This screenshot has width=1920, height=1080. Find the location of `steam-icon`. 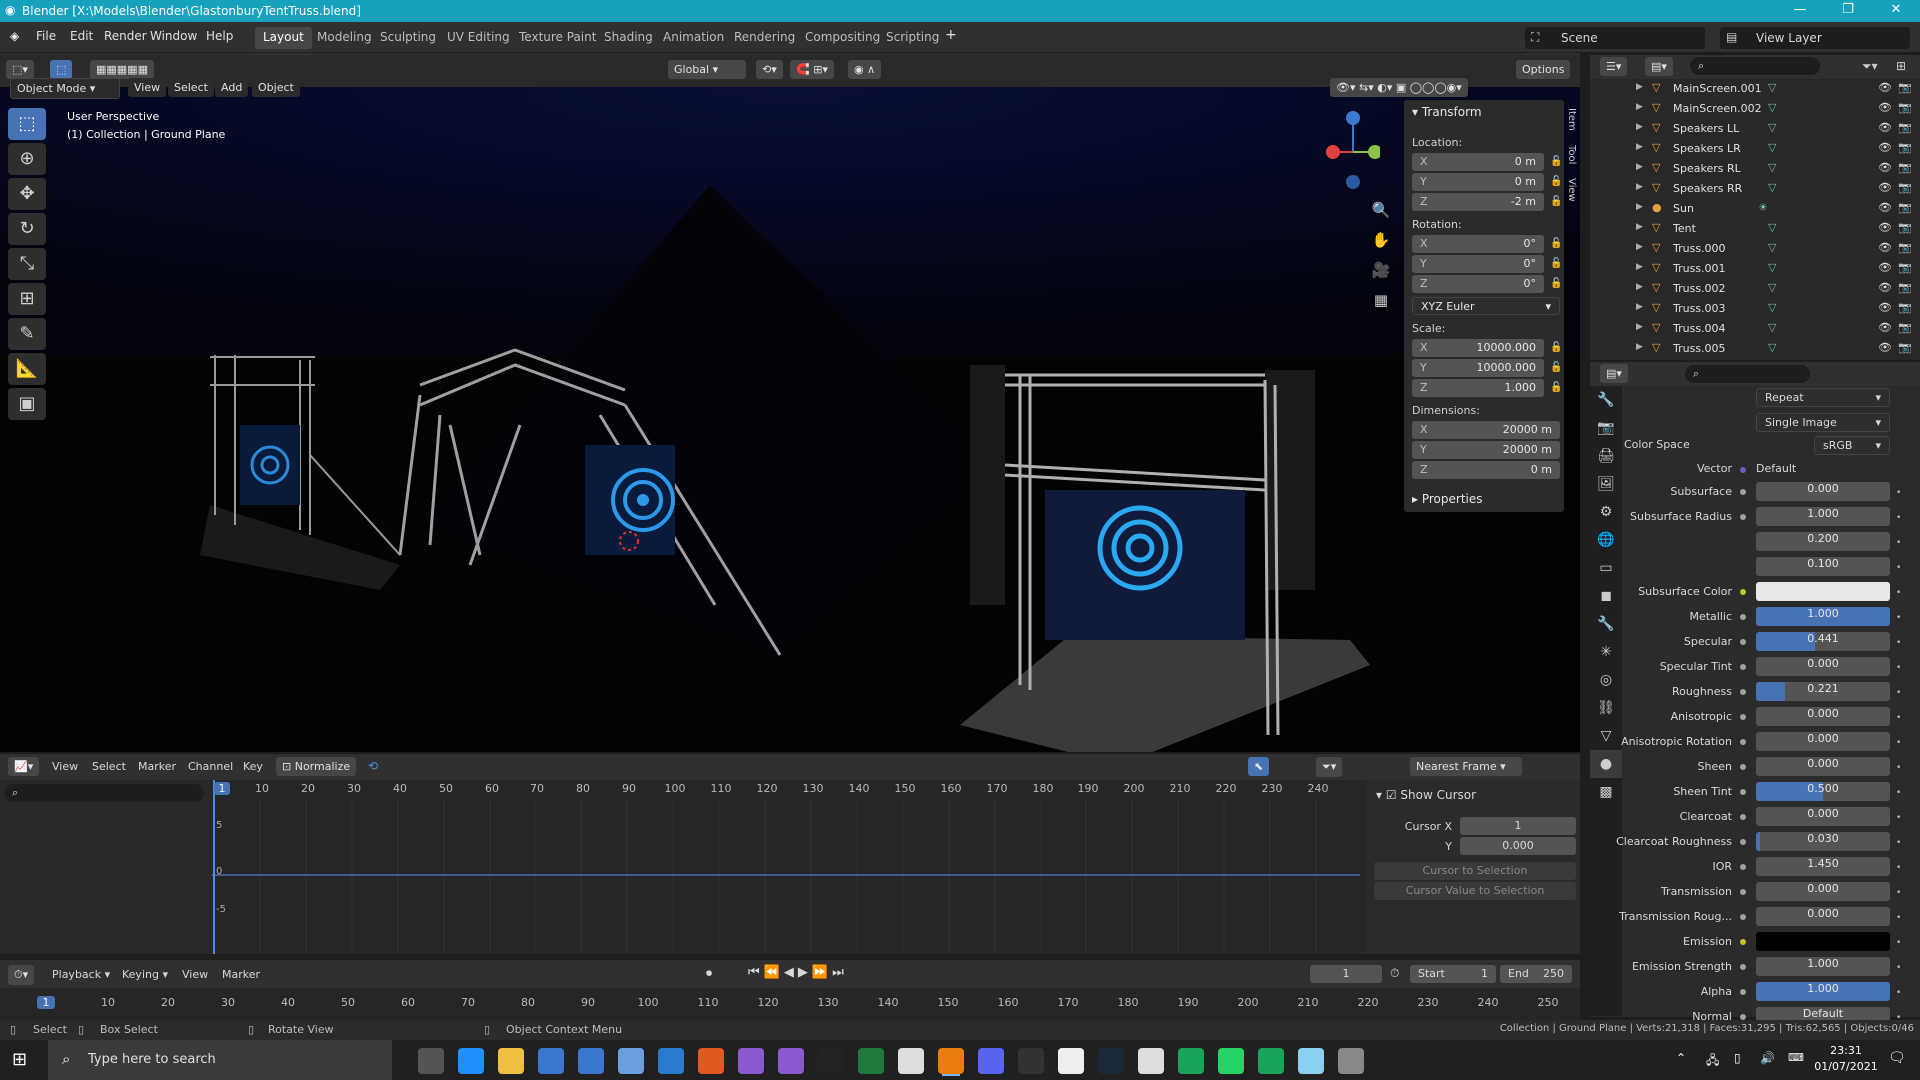

steam-icon is located at coordinates (1111, 1061).